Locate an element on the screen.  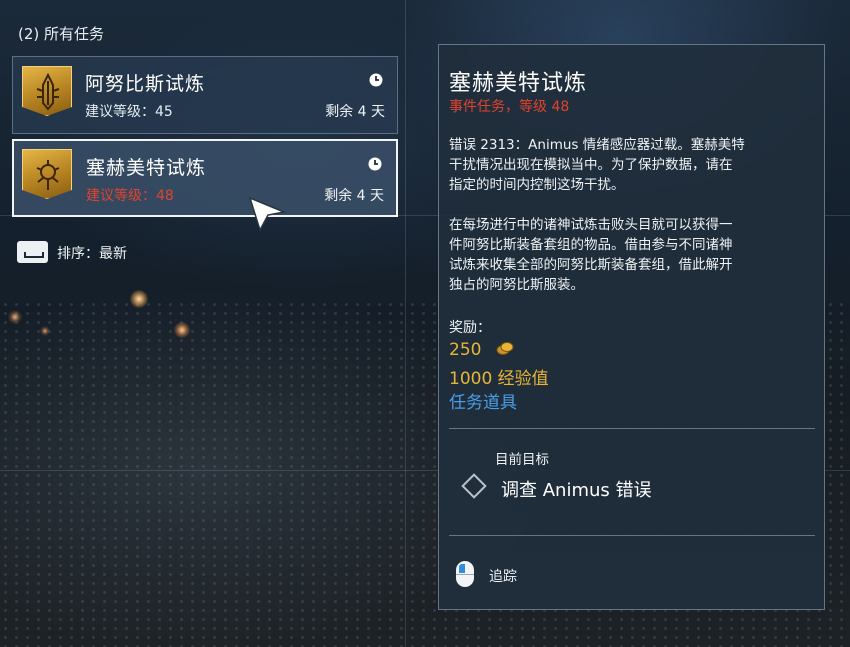
rewards-heading: 奖励： is located at coordinates (470, 328).